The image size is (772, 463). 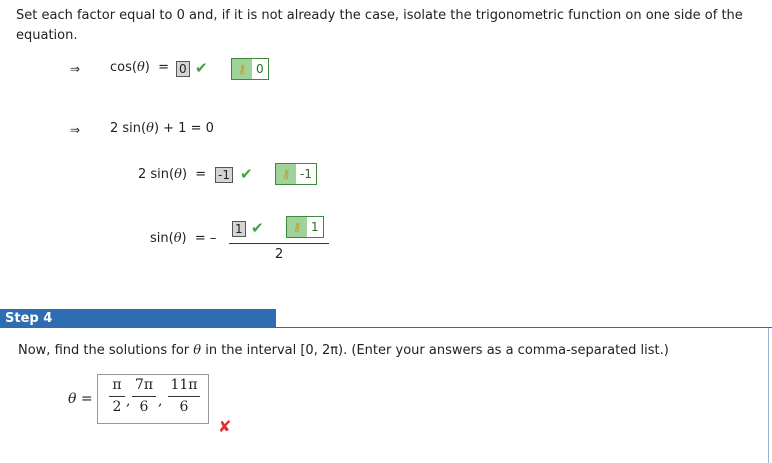 What do you see at coordinates (144, 407) in the screenshot?
I see `denominator-2: 6` at bounding box center [144, 407].